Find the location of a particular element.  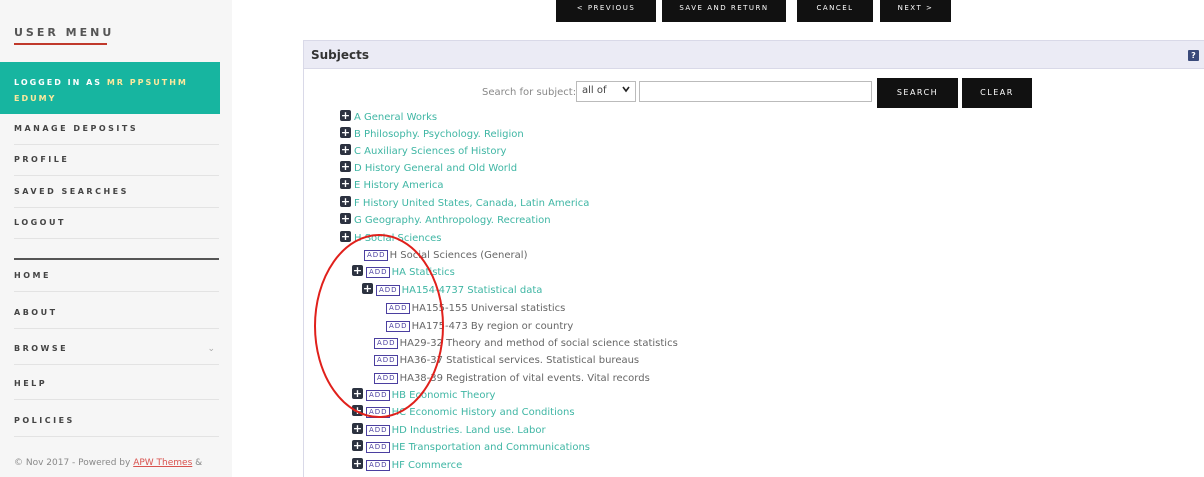

tree-item: + ADD HC Economic History and Conditions is located at coordinates (463, 412).